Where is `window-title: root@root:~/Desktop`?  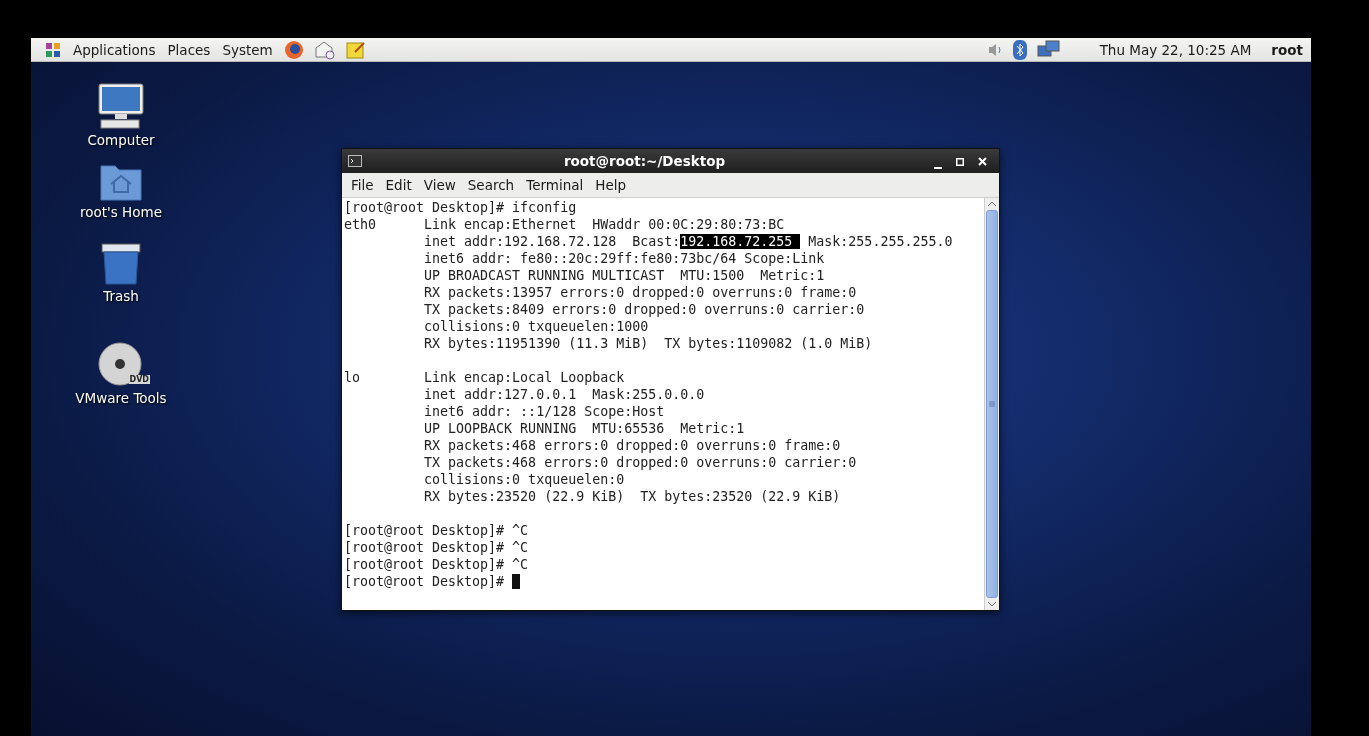 window-title: root@root:~/Desktop is located at coordinates (644, 161).